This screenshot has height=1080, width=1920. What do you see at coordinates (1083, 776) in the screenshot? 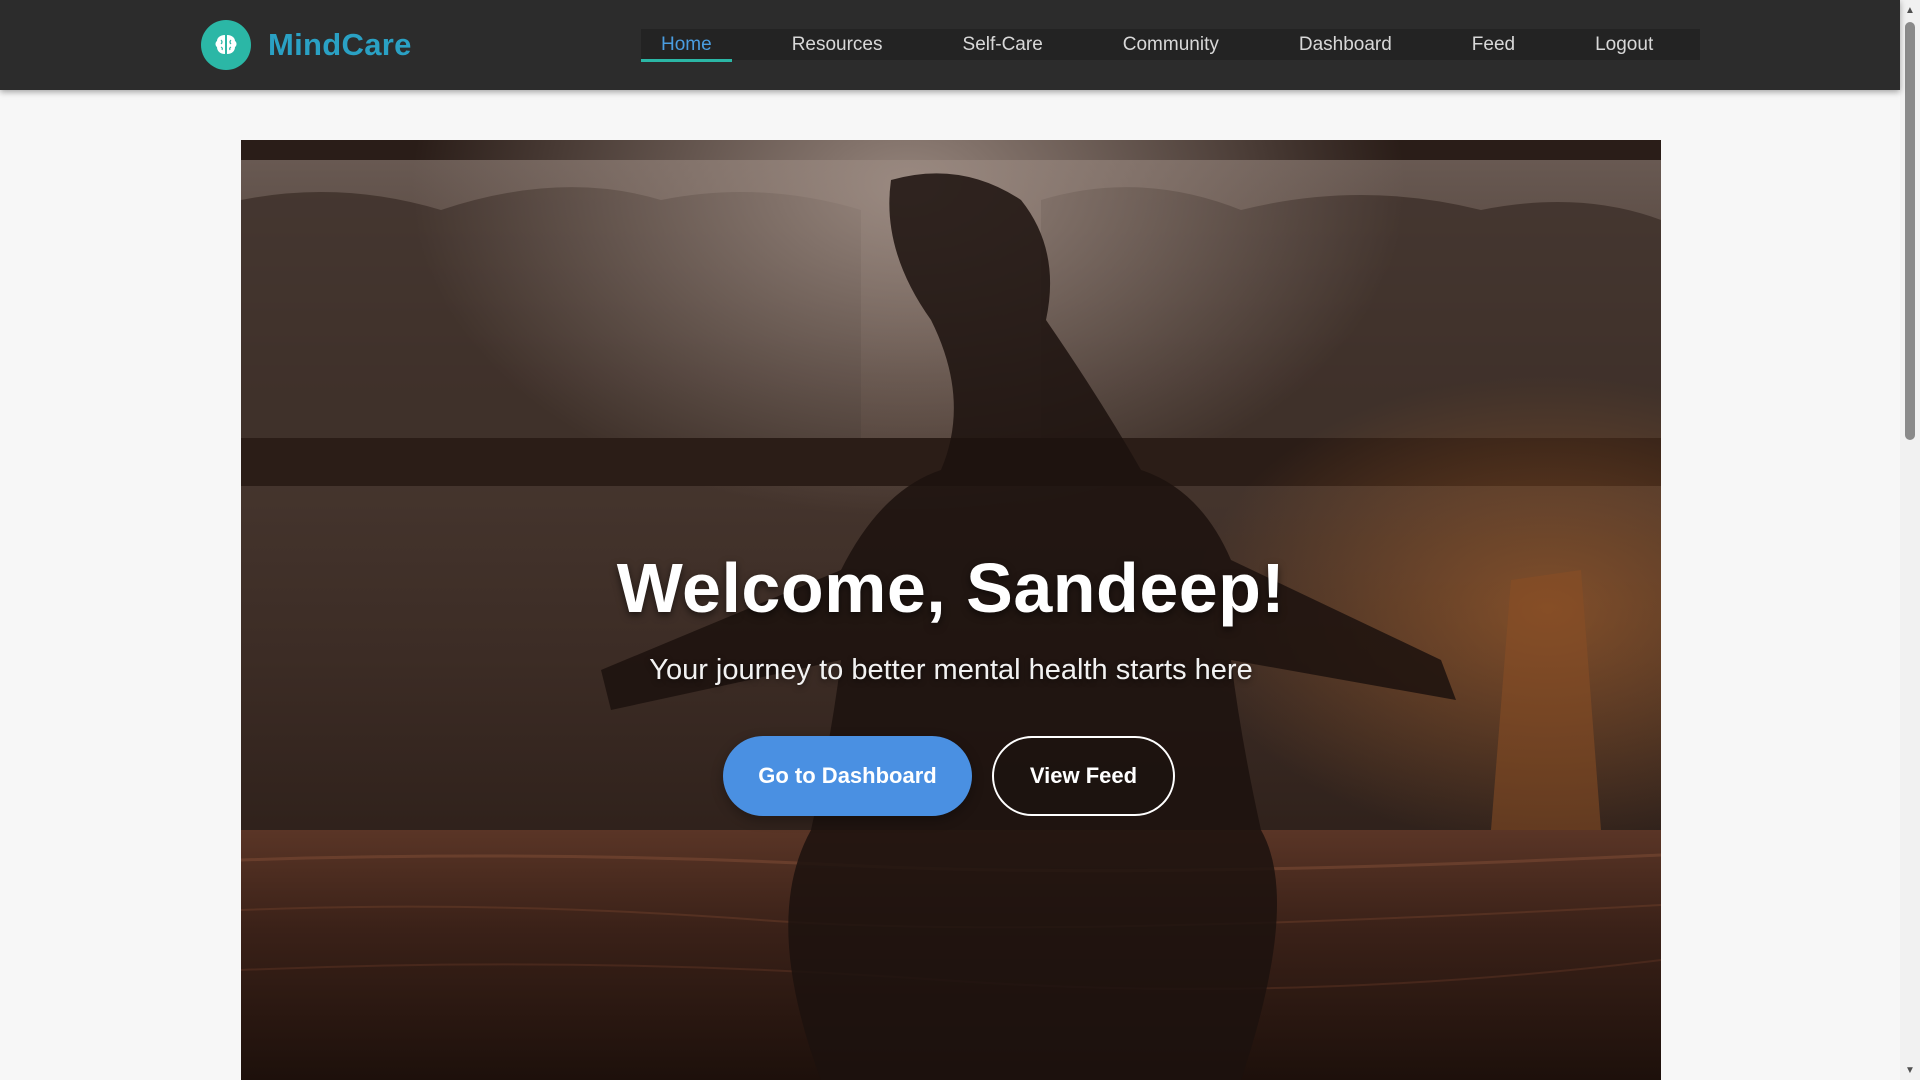
I see `view-feed-button: View Feed` at bounding box center [1083, 776].